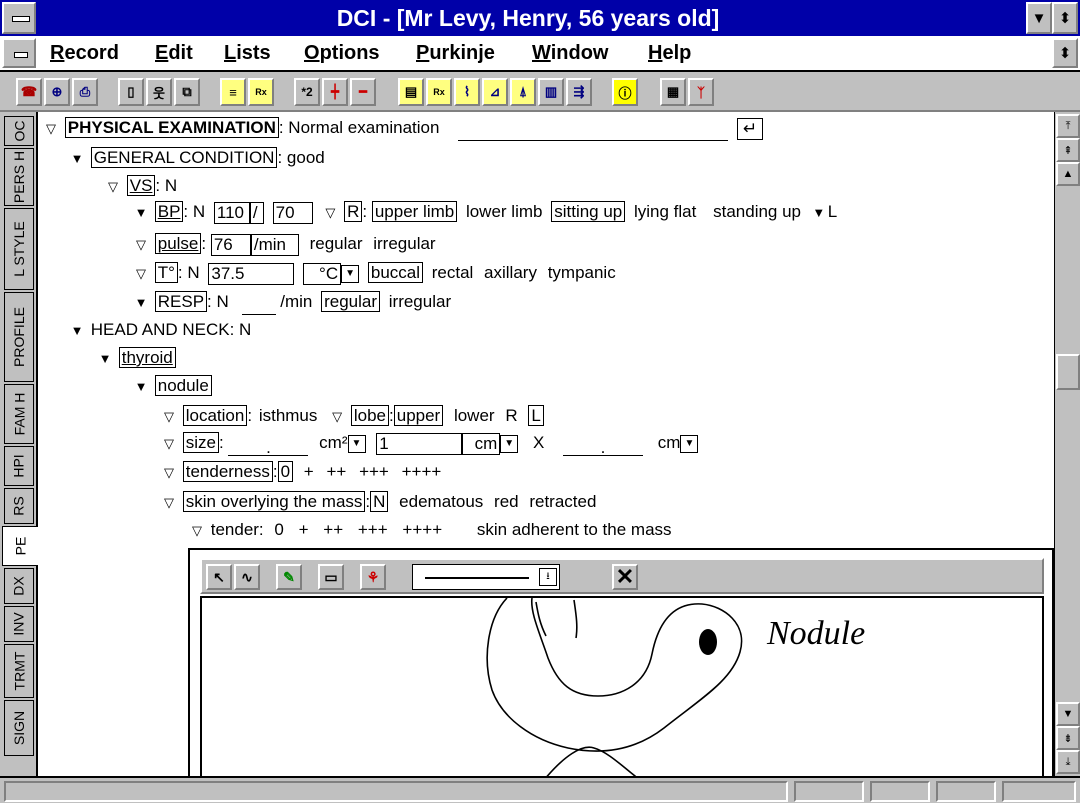 This screenshot has width=1080, height=803. Describe the element at coordinates (511, 415) in the screenshot. I see `location-r-option: R` at that location.